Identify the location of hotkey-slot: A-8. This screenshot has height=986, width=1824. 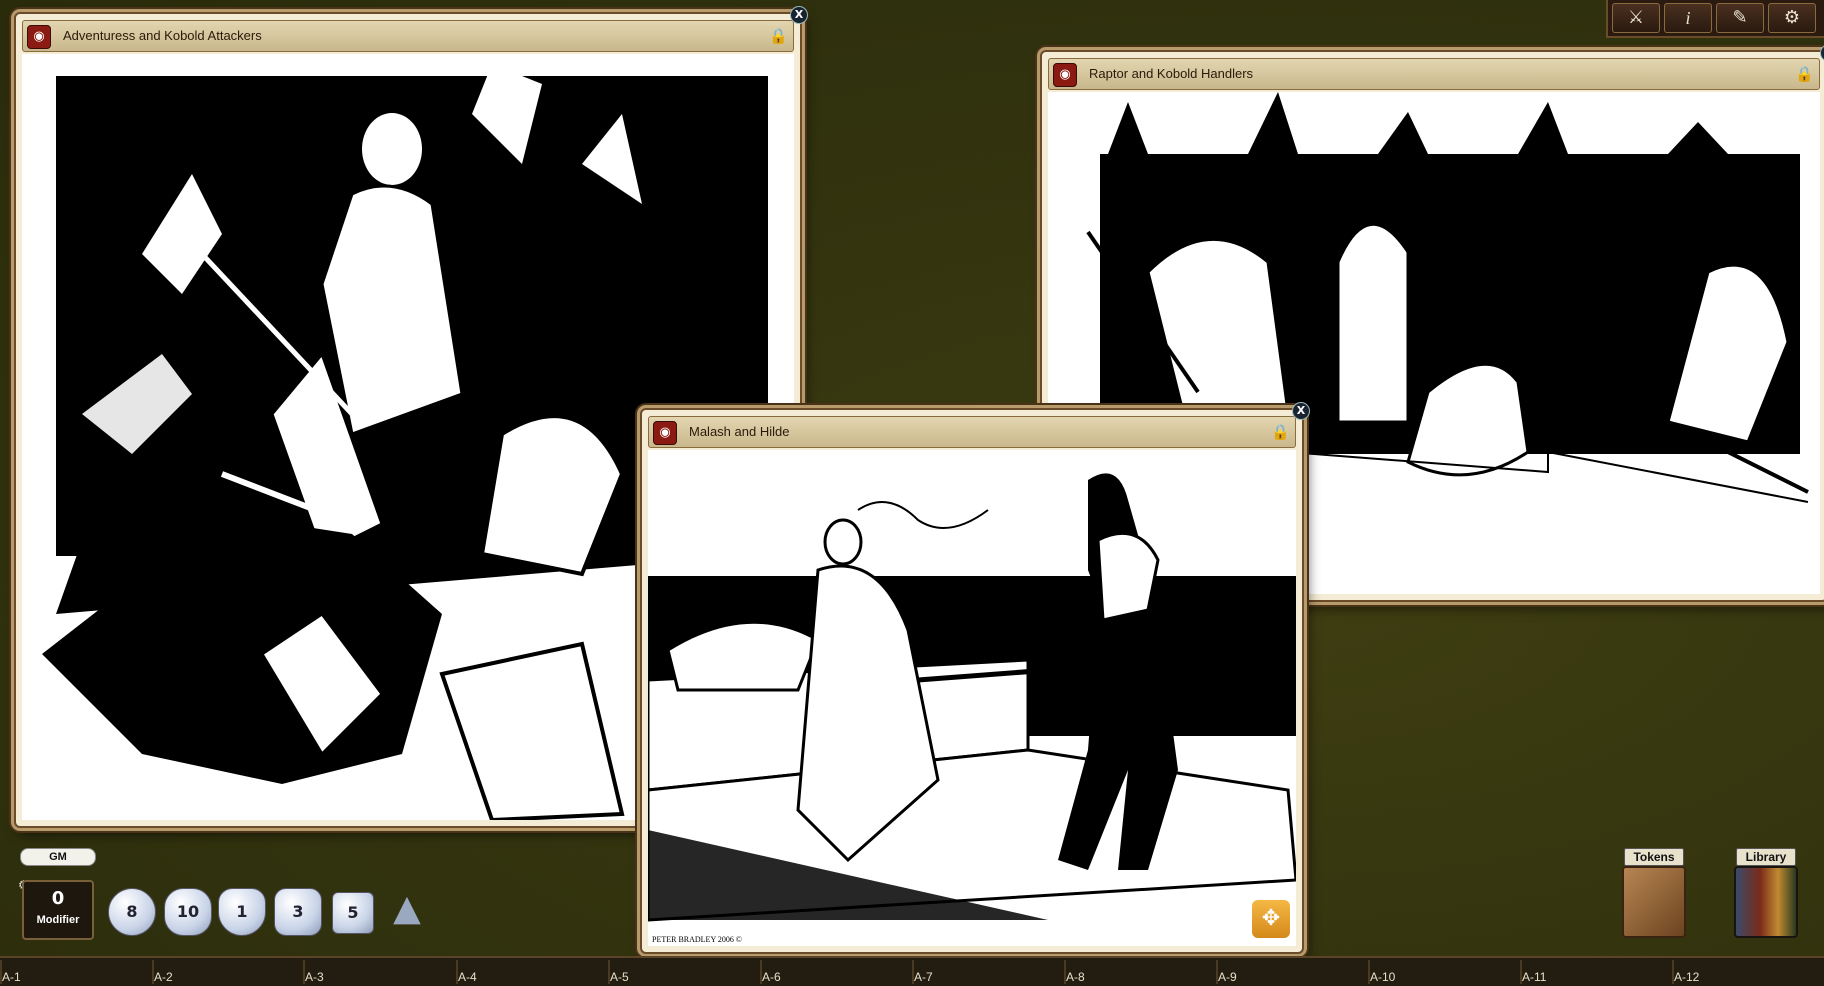
(1075, 977).